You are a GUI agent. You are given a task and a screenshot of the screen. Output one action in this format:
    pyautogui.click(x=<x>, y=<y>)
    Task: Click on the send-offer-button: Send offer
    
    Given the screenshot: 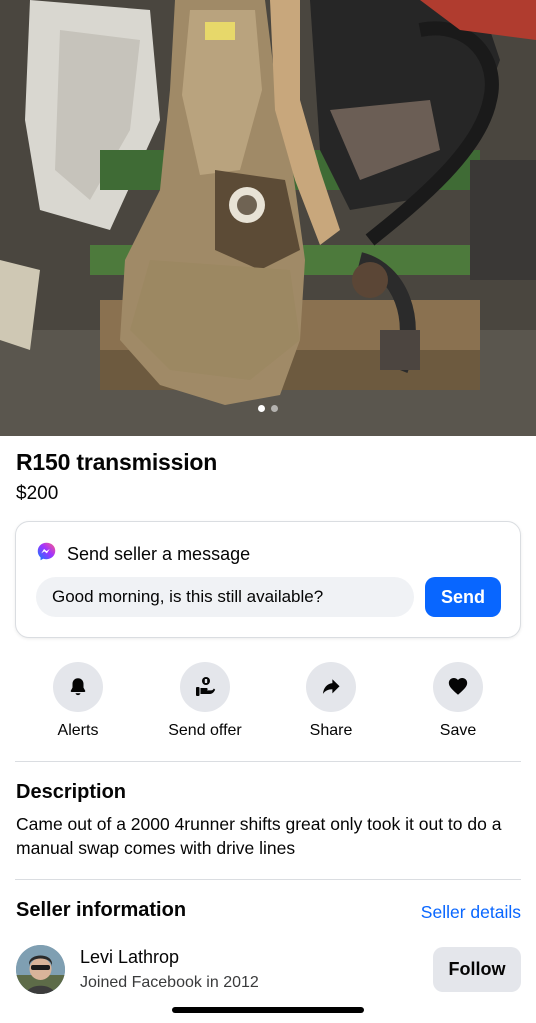 What is the action you would take?
    pyautogui.click(x=205, y=701)
    